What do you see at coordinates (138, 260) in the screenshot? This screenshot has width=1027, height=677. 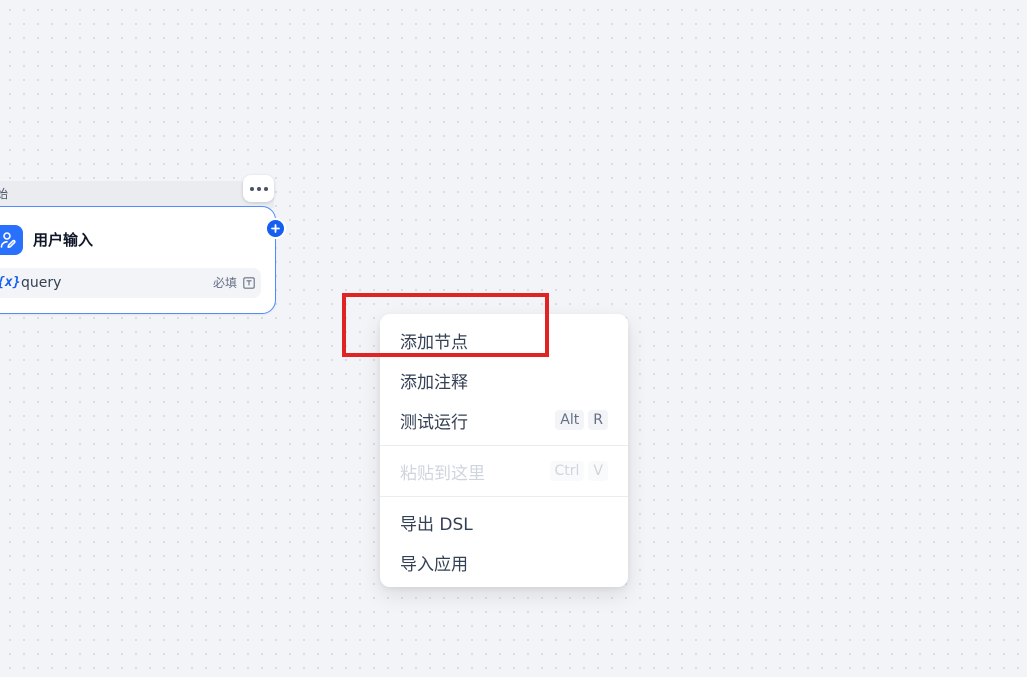 I see `start-node-card: 用户输入 {x} query 必填` at bounding box center [138, 260].